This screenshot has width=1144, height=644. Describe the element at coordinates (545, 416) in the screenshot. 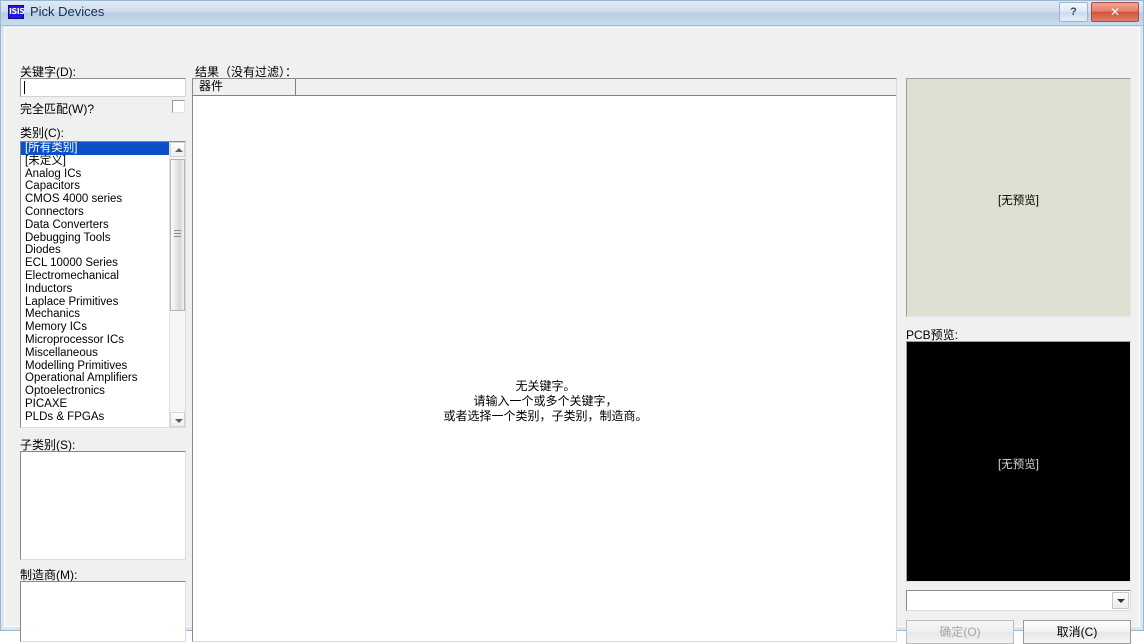

I see `empty-message-line-3: 或者选择一个类别，子类别，制造商。` at that location.